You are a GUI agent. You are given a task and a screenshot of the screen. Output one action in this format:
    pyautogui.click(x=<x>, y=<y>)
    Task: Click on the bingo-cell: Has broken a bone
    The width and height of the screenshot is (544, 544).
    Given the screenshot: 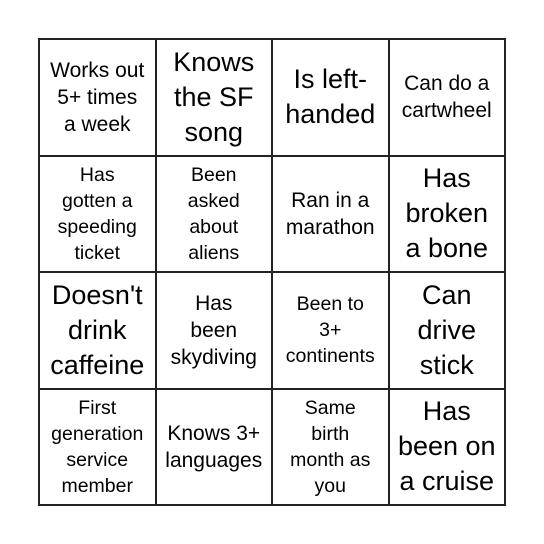 What is the action you would take?
    pyautogui.click(x=446, y=213)
    